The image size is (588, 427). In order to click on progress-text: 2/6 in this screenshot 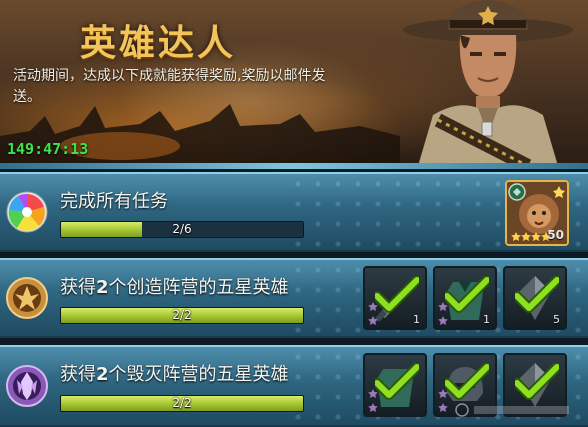, I will do `click(182, 229)`.